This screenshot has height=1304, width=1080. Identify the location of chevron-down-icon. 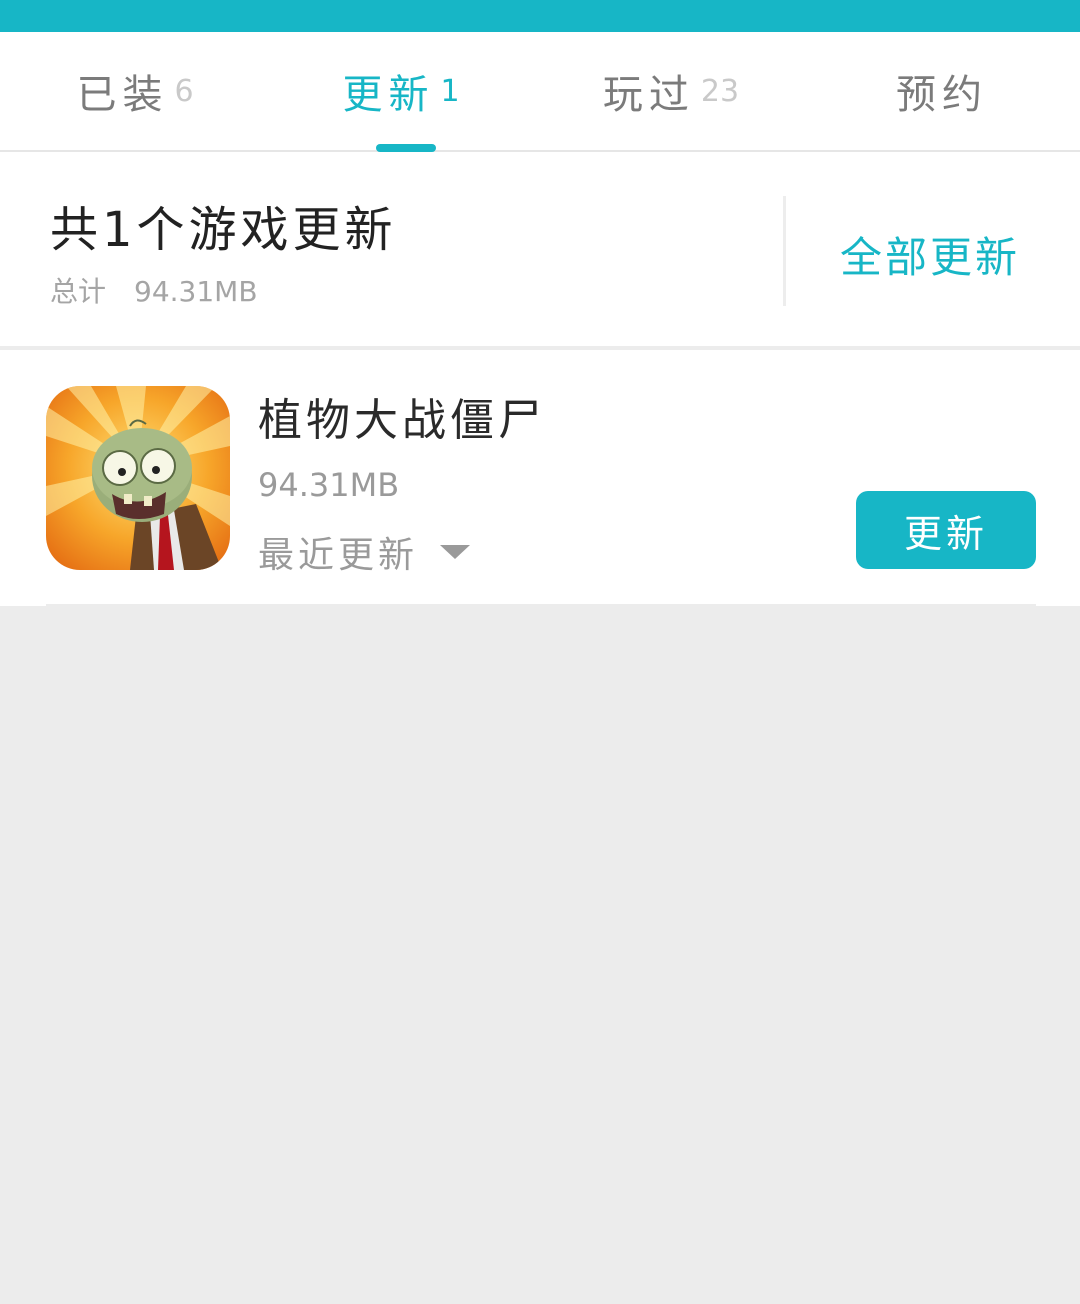
(455, 552).